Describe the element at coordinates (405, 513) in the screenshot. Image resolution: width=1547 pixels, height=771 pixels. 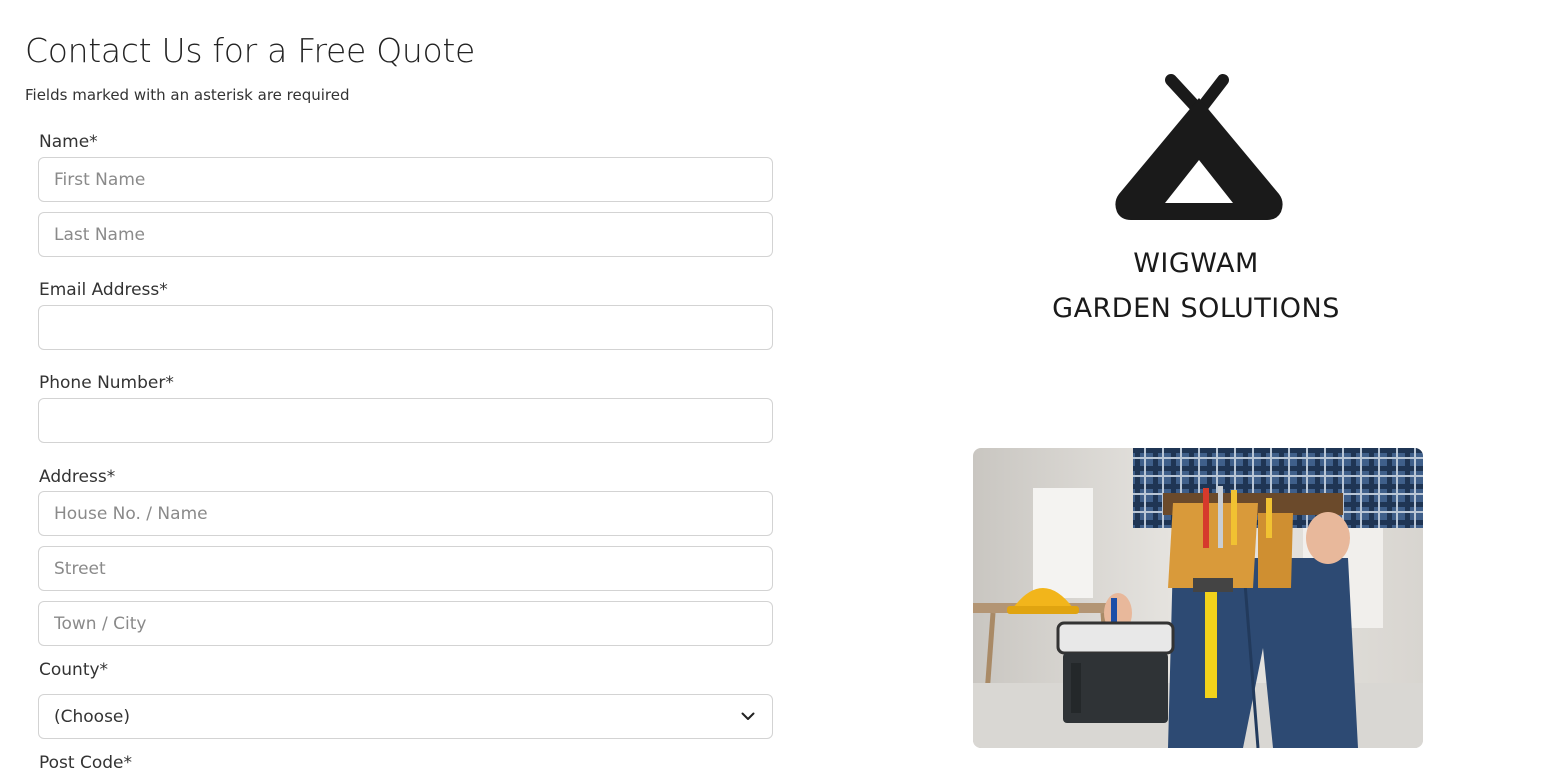
I see `house-input` at that location.